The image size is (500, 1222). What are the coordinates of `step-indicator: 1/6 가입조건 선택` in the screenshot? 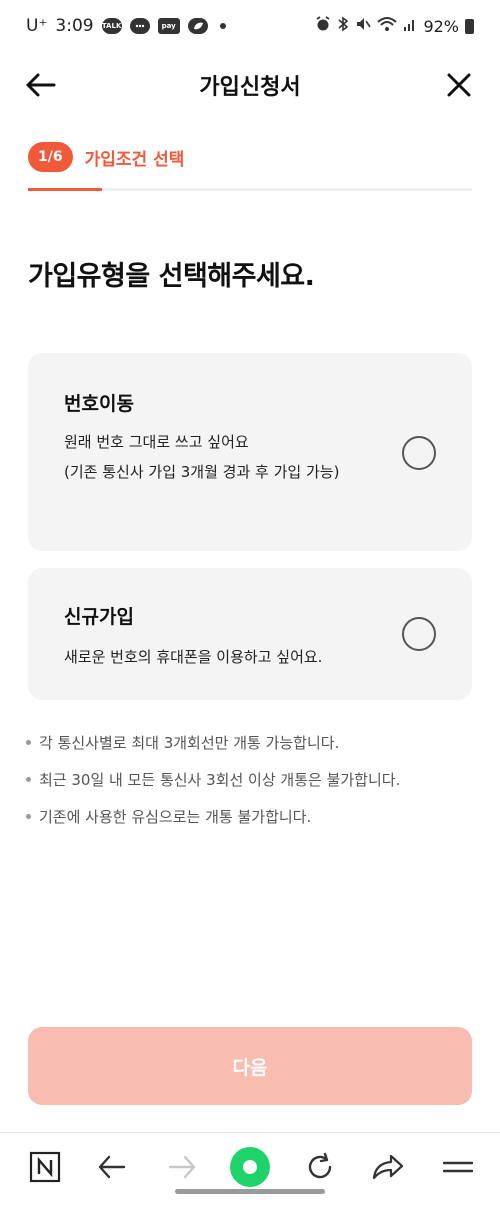 It's located at (106, 157).